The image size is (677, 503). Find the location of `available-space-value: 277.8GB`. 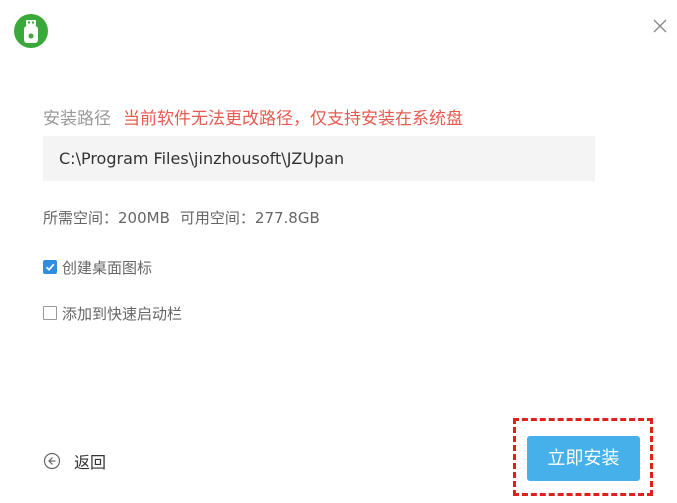

available-space-value: 277.8GB is located at coordinates (287, 218).